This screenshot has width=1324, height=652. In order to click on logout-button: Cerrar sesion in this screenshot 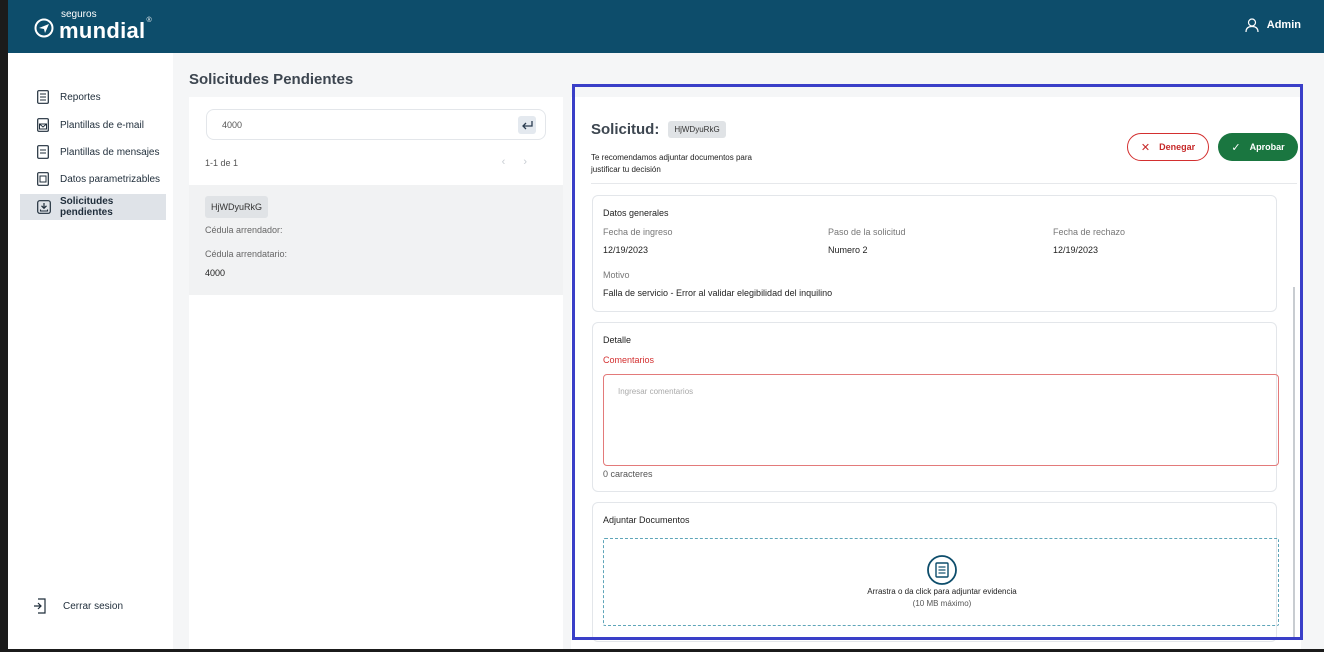, I will do `click(78, 606)`.